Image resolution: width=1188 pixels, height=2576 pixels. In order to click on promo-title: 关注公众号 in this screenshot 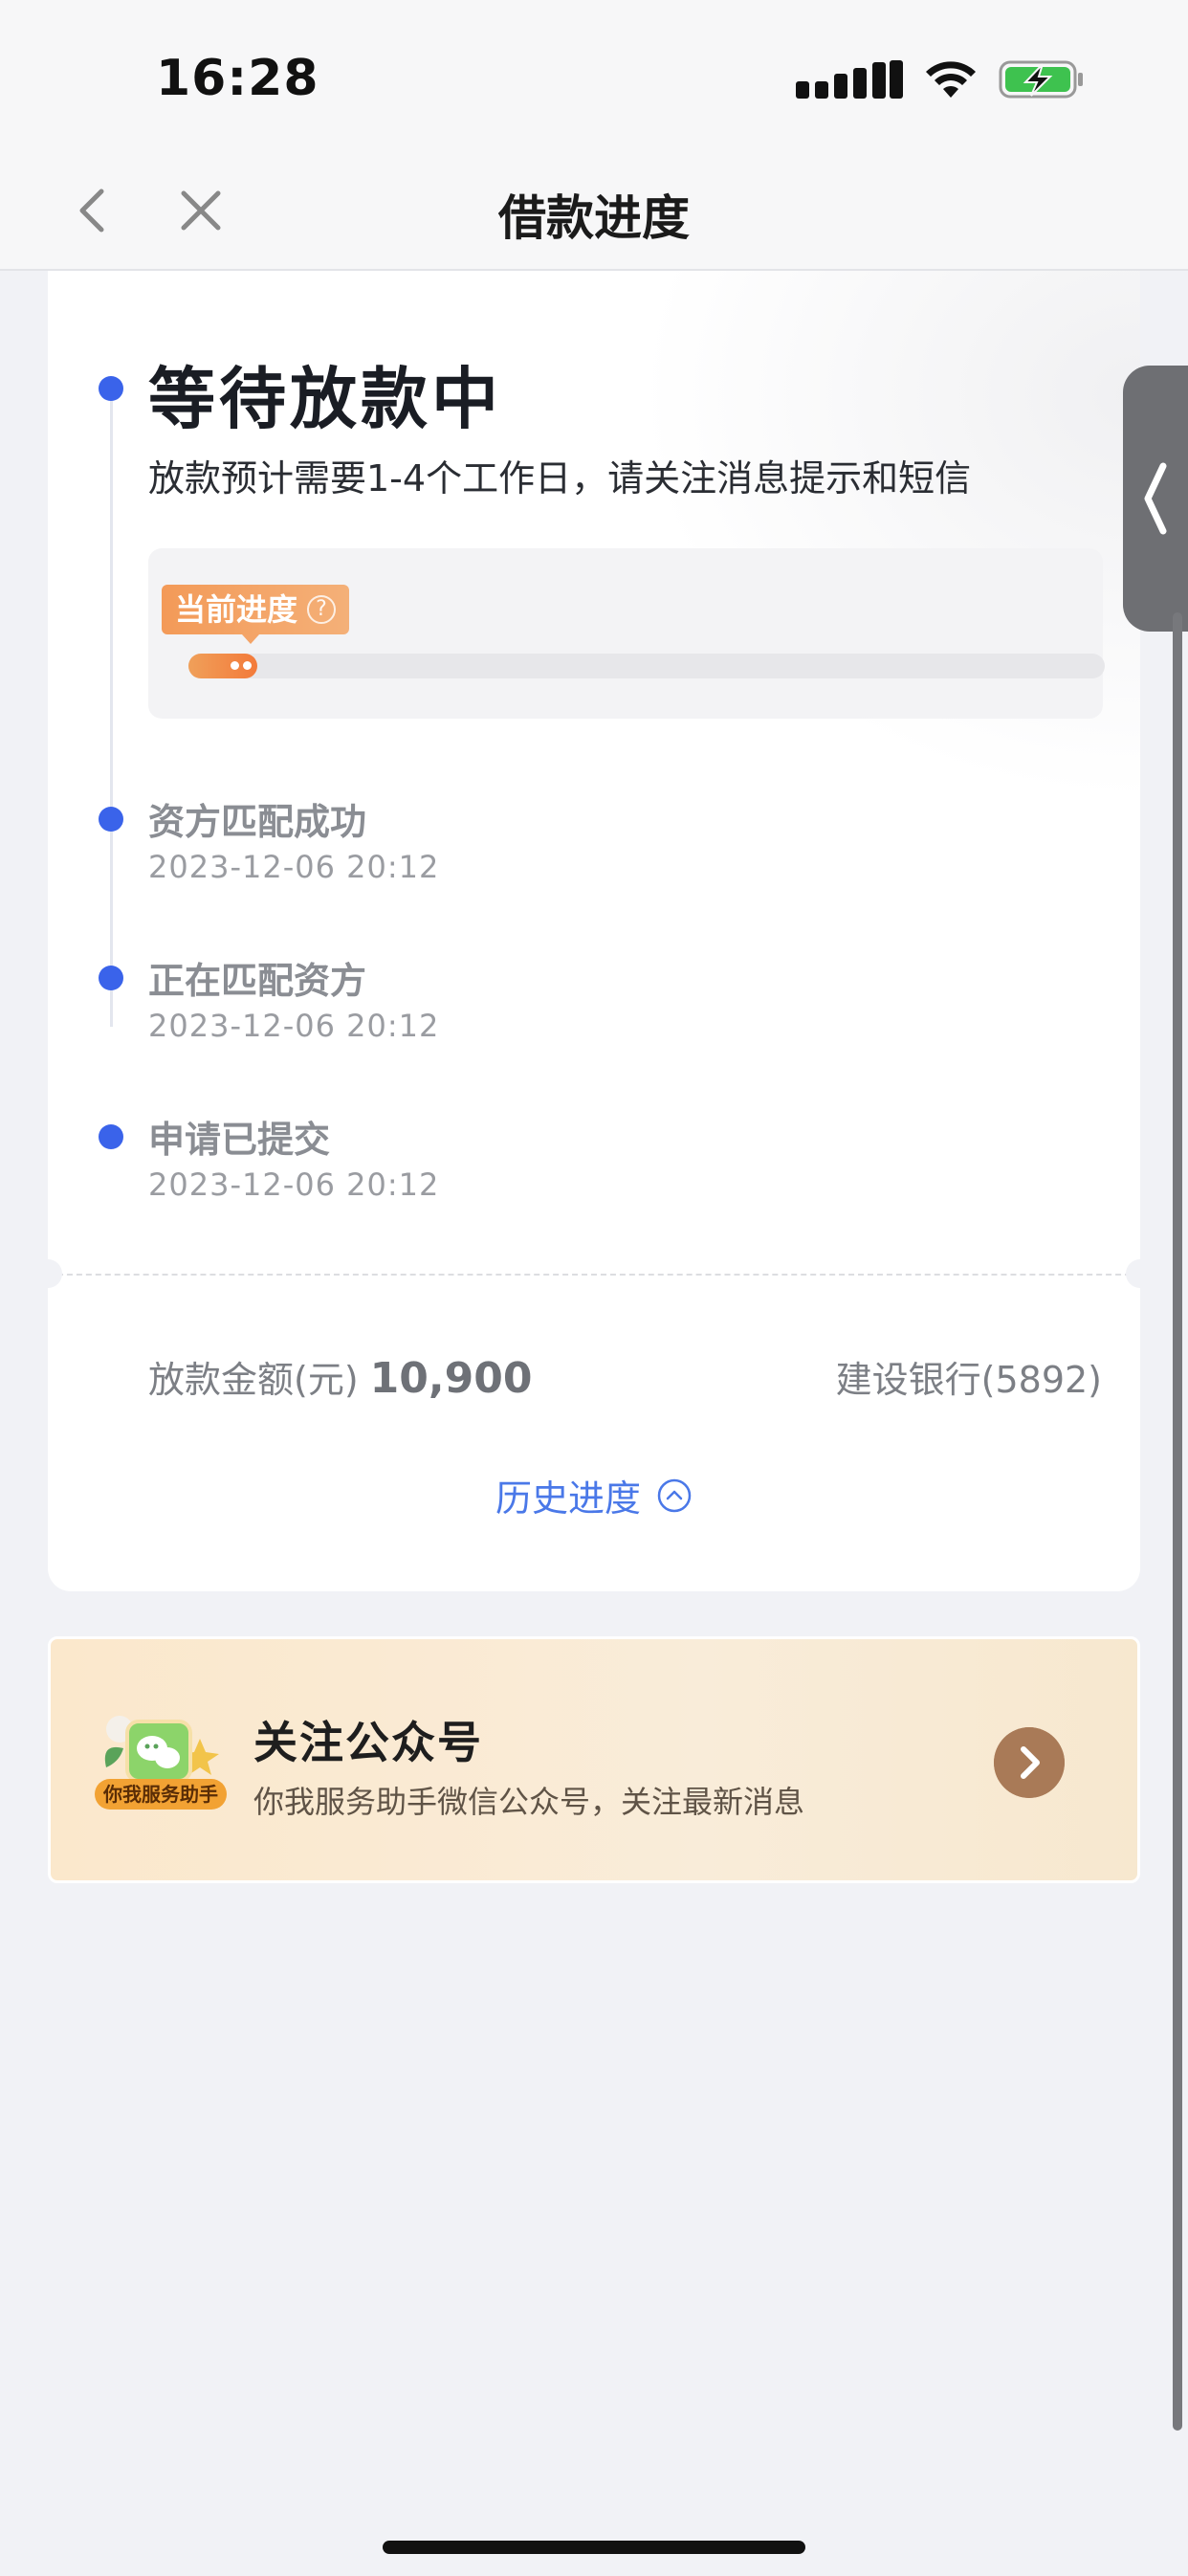, I will do `click(368, 1742)`.